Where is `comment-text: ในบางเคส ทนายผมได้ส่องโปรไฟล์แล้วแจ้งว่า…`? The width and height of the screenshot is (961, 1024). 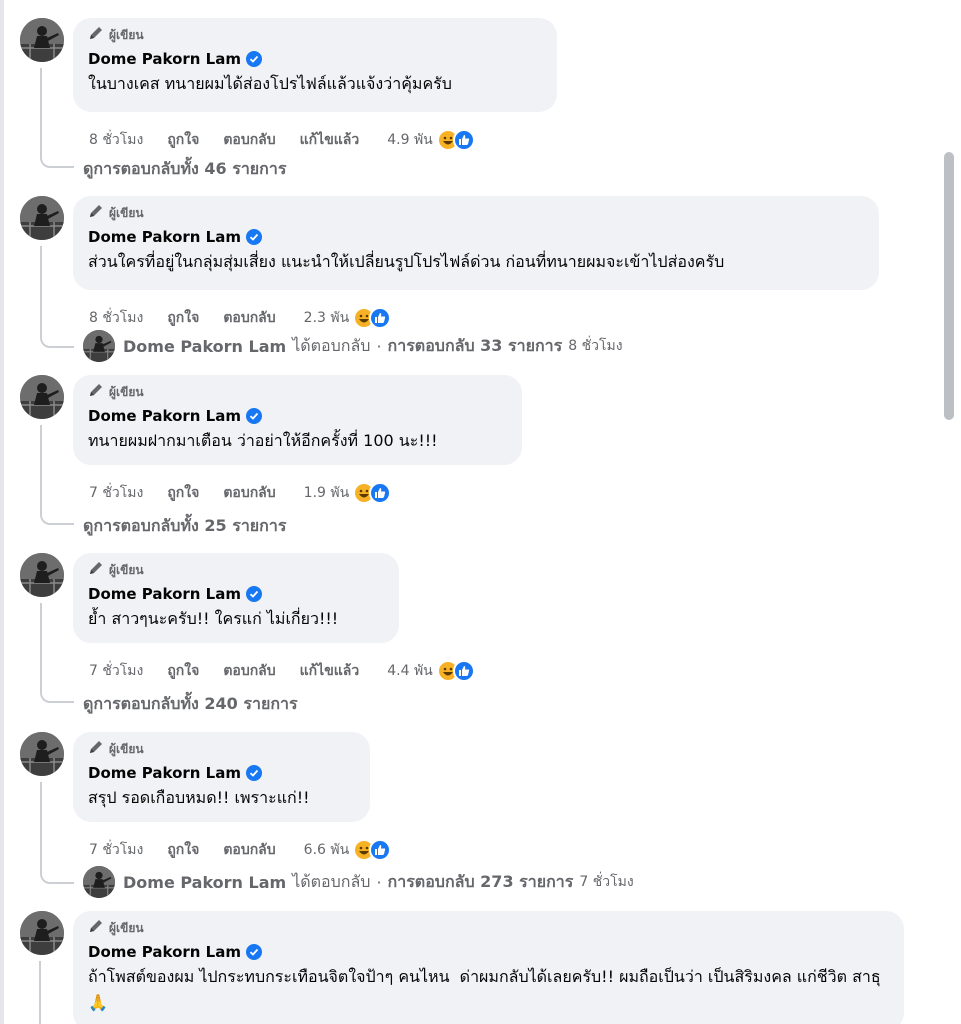
comment-text: ในบางเคส ทนายผมได้ส่องโปรไฟล์แล้วแจ้งว่า… is located at coordinates (270, 83).